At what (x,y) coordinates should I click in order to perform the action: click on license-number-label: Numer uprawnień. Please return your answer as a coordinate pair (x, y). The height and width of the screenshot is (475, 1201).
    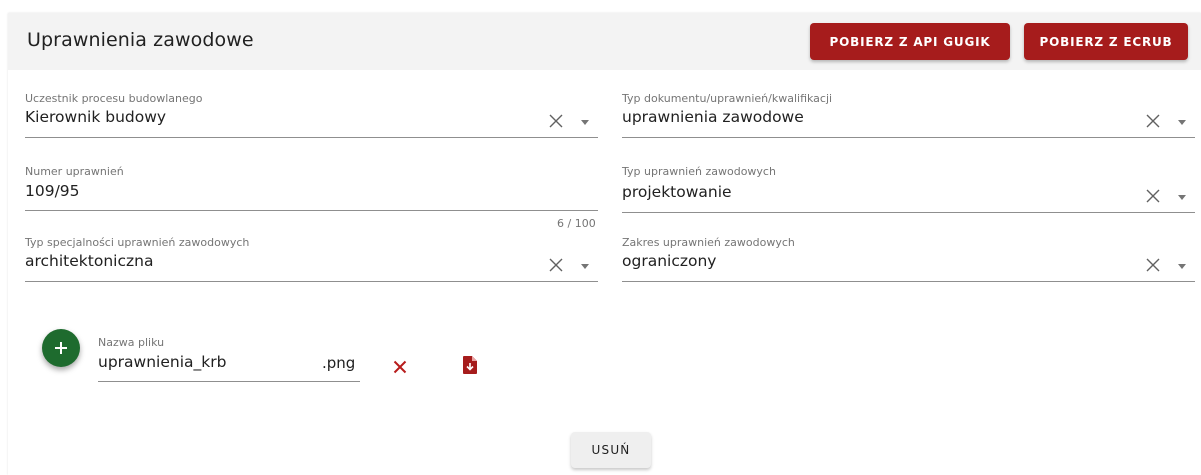
    Looking at the image, I should click on (74, 171).